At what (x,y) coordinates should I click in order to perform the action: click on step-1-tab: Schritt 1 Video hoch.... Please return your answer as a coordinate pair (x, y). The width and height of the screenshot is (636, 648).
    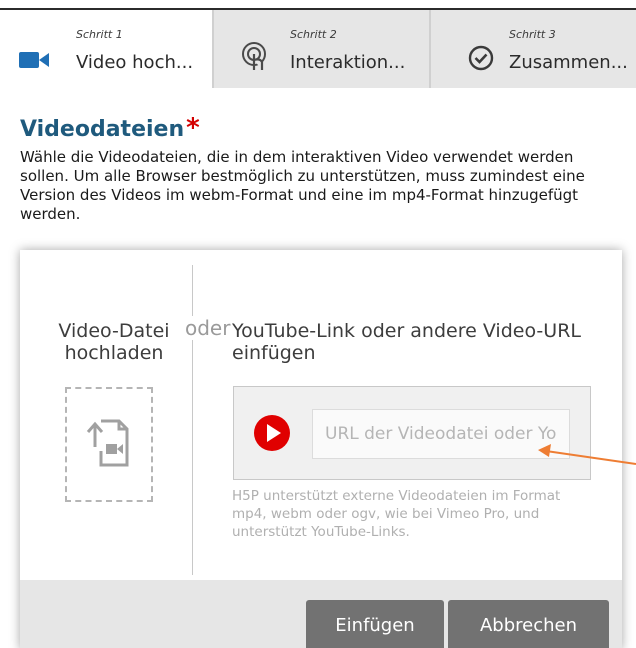
    Looking at the image, I should click on (106, 49).